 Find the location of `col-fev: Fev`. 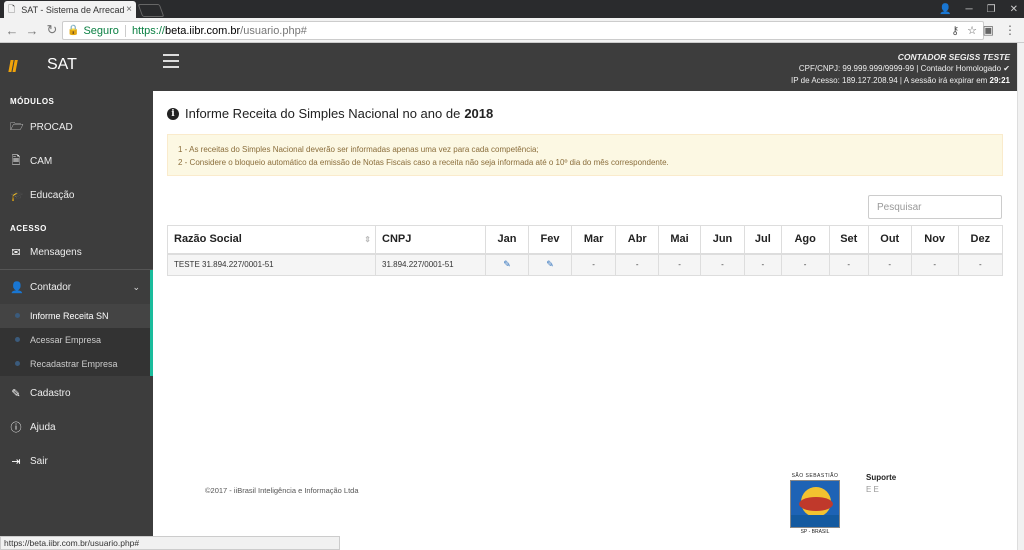

col-fev: Fev is located at coordinates (550, 240).